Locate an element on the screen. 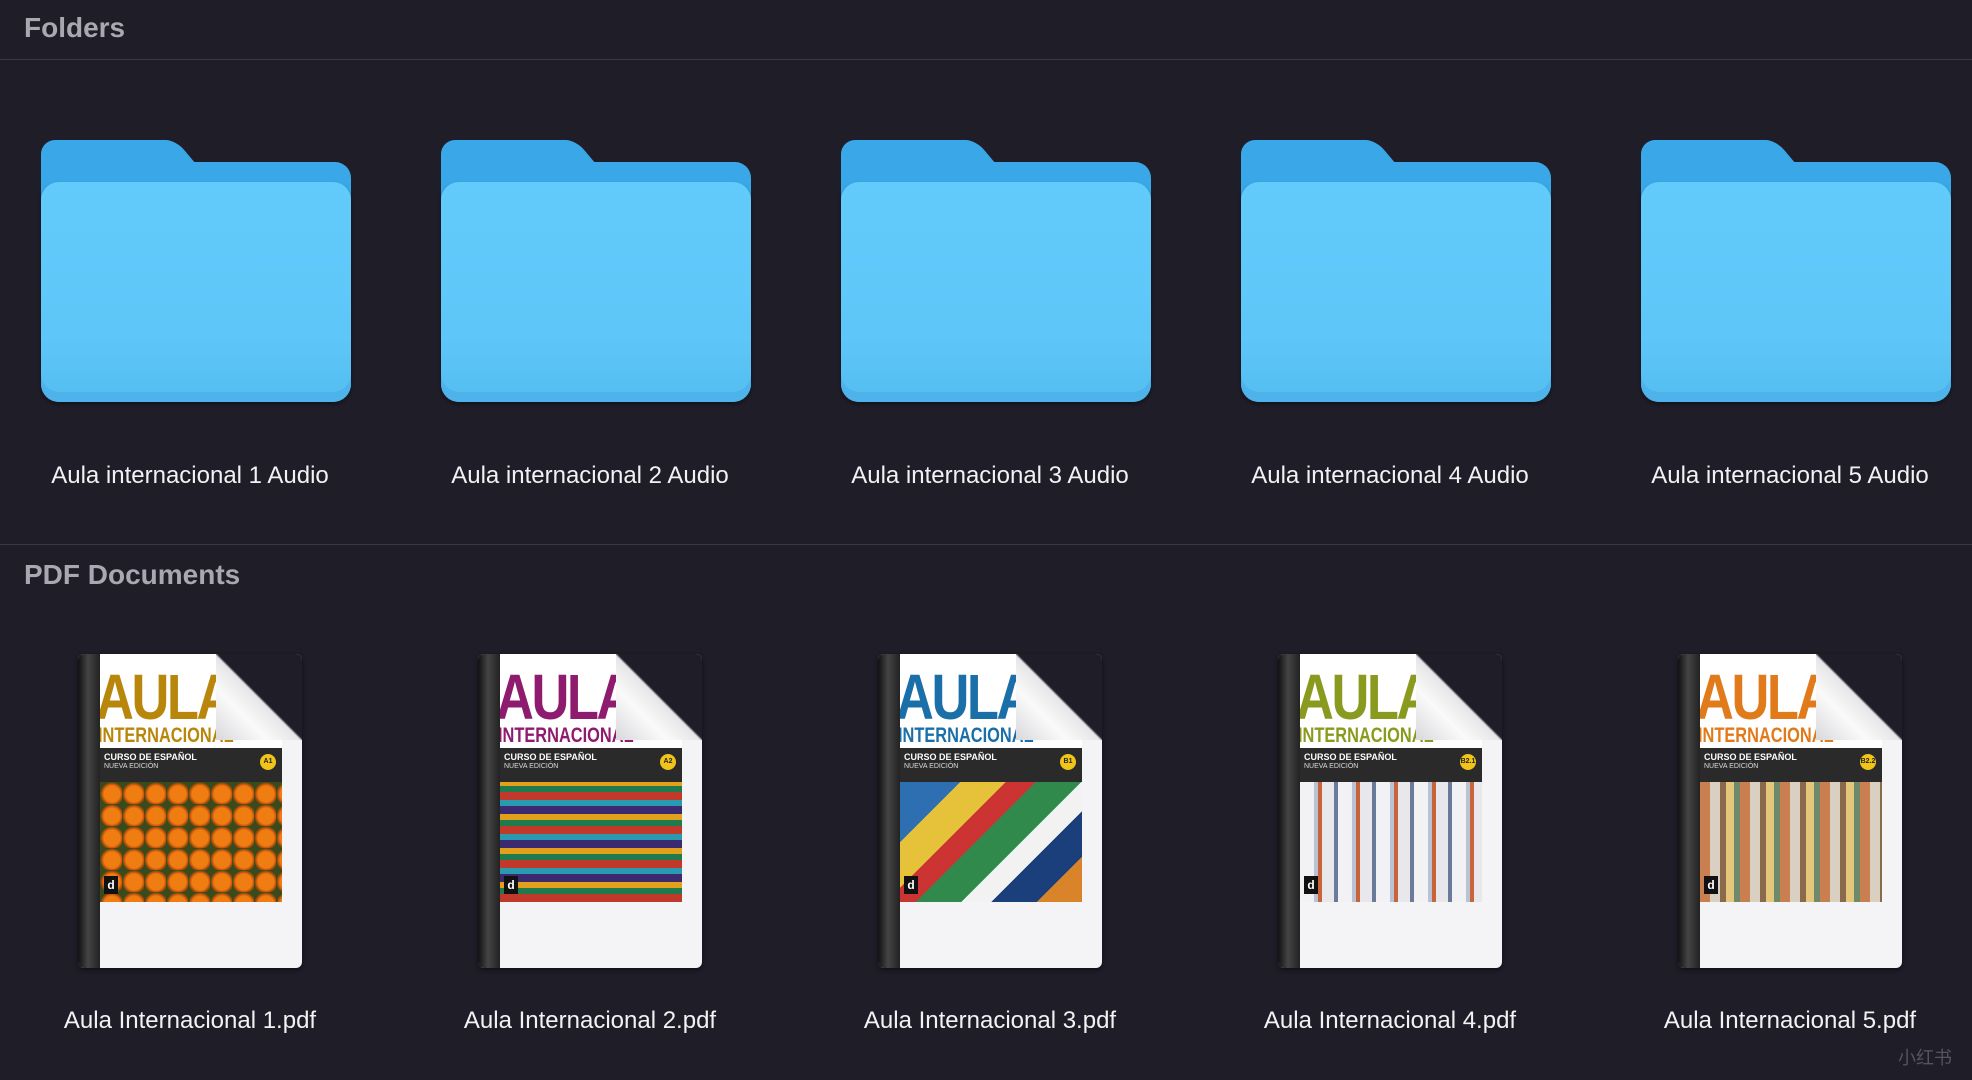 Image resolution: width=1972 pixels, height=1080 pixels. watermark: 小红书 is located at coordinates (1925, 1058).